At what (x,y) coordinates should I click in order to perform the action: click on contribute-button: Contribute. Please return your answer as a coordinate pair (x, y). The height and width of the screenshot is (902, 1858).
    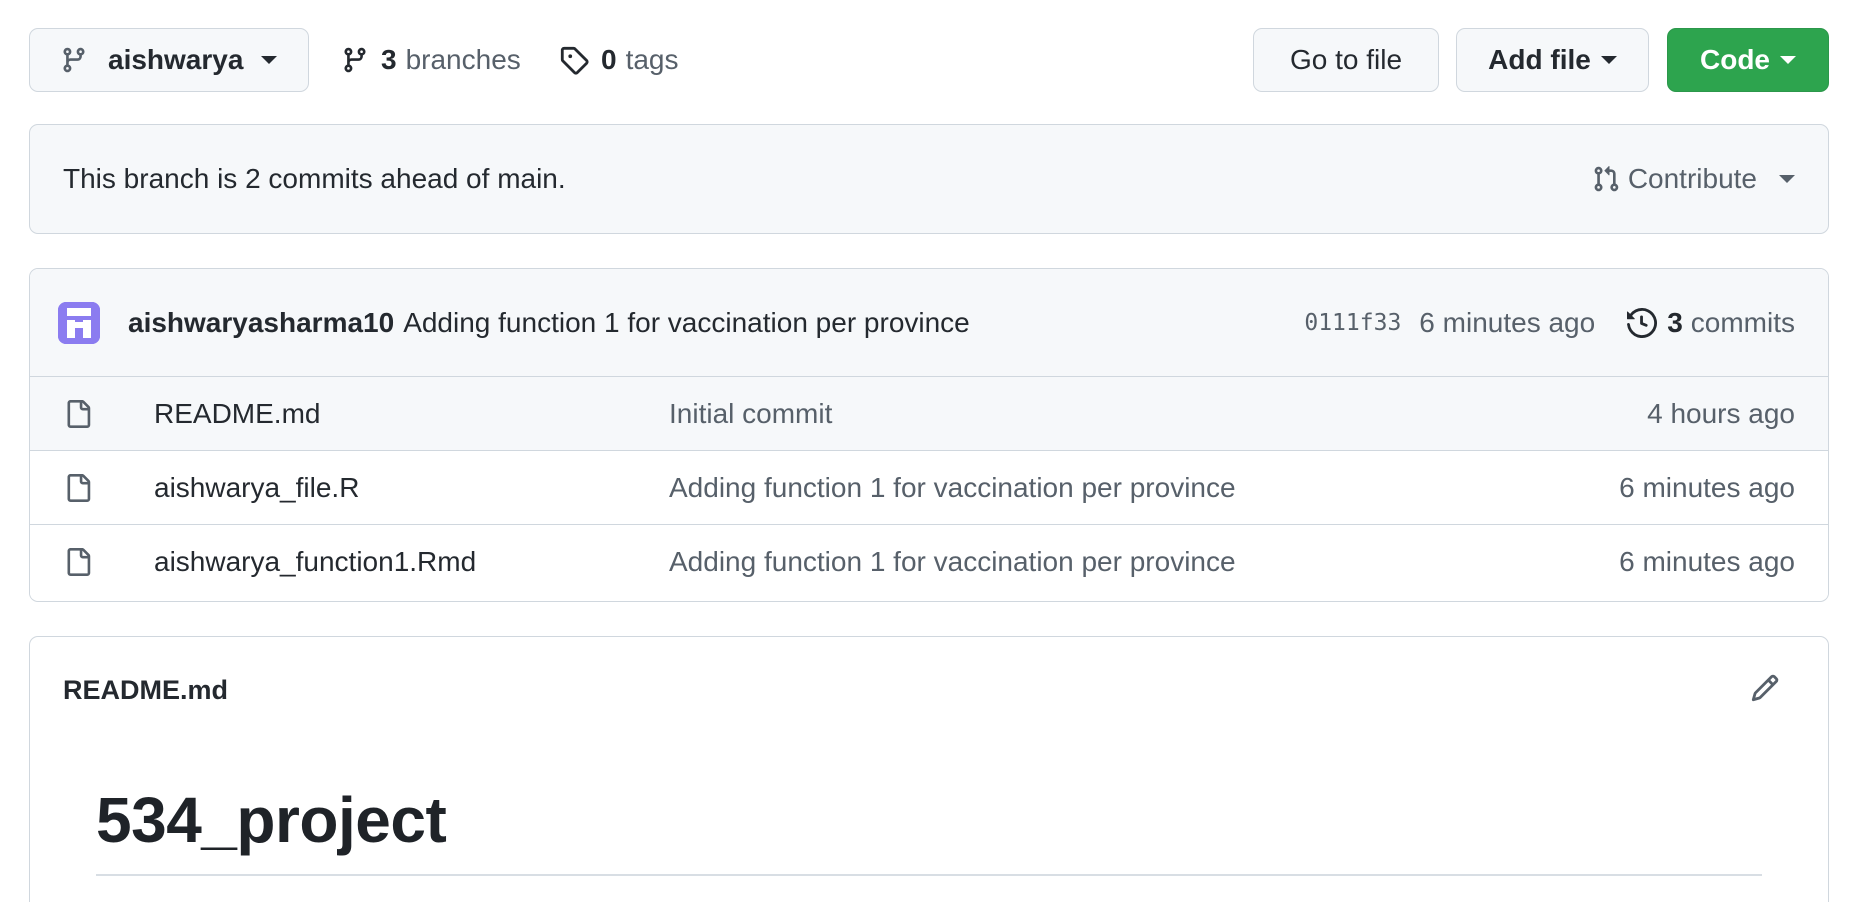
    Looking at the image, I should click on (1693, 179).